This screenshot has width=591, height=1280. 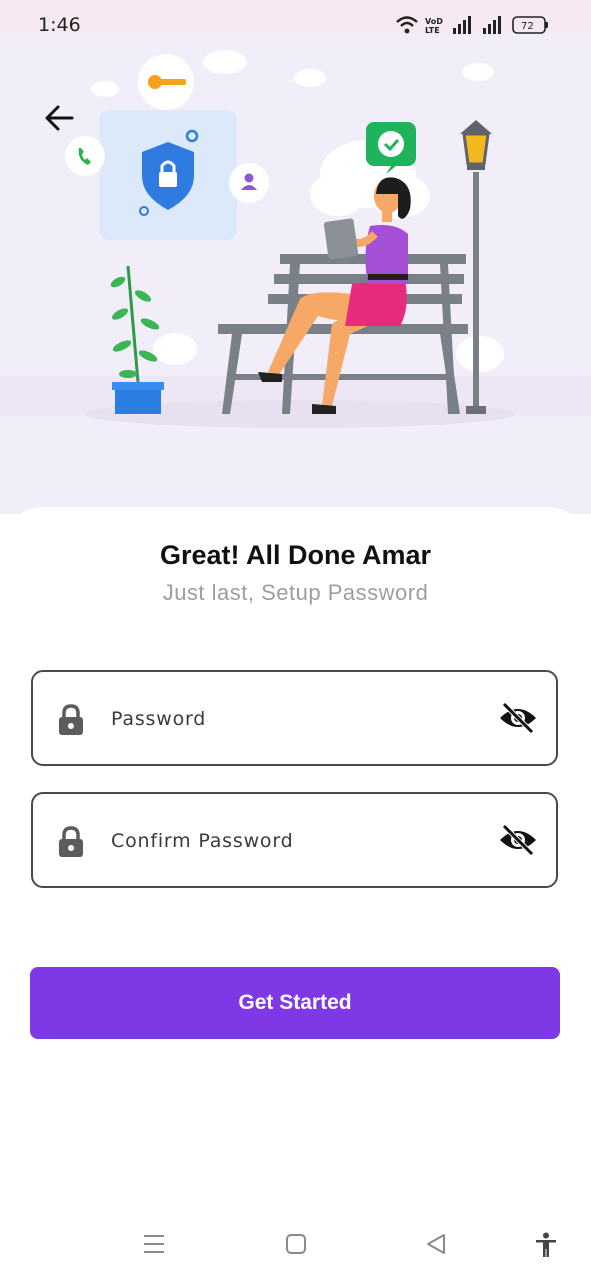 I want to click on user-icon, so click(x=249, y=178).